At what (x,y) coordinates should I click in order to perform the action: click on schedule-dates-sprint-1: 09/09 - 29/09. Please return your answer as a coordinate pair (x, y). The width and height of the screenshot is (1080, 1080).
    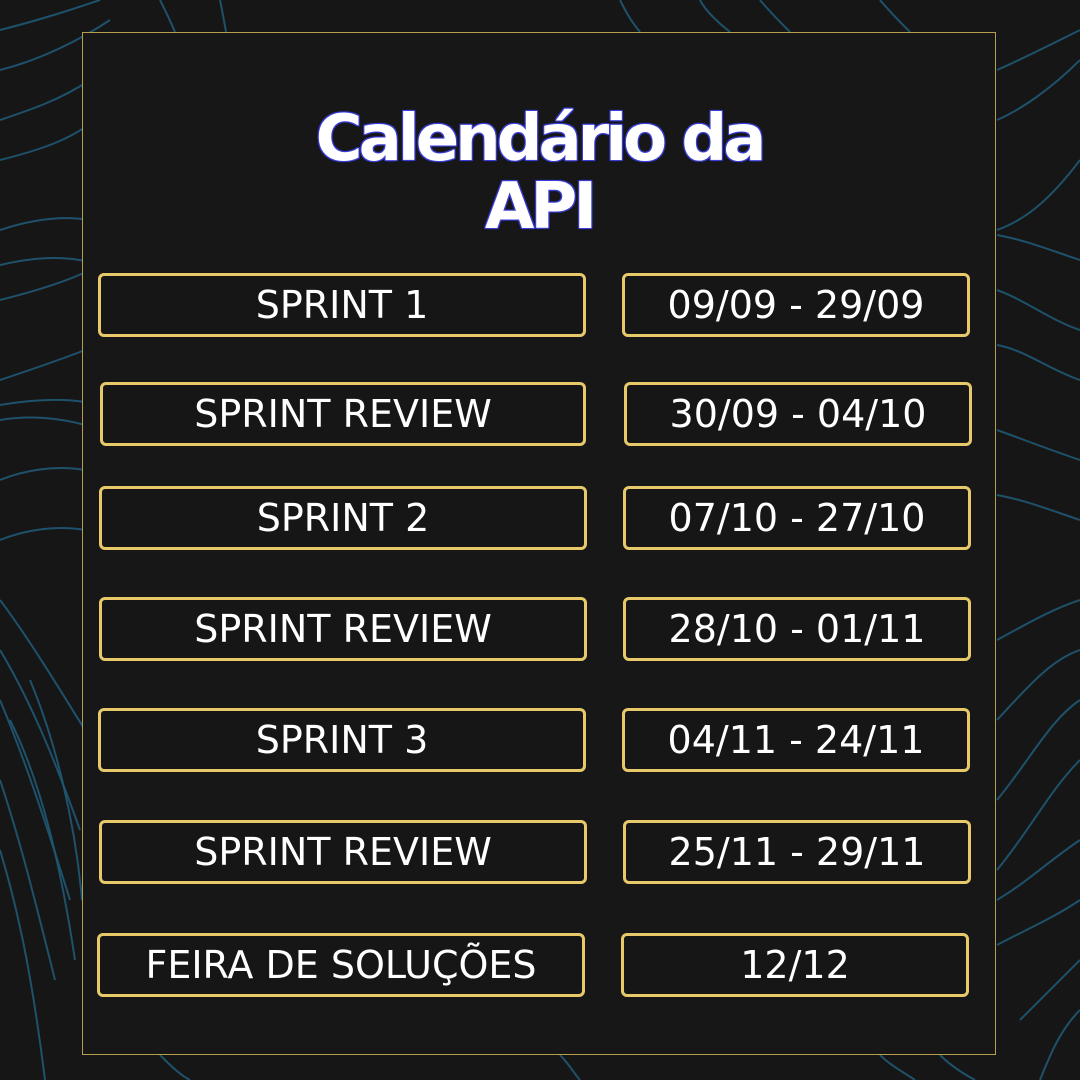
    Looking at the image, I should click on (796, 305).